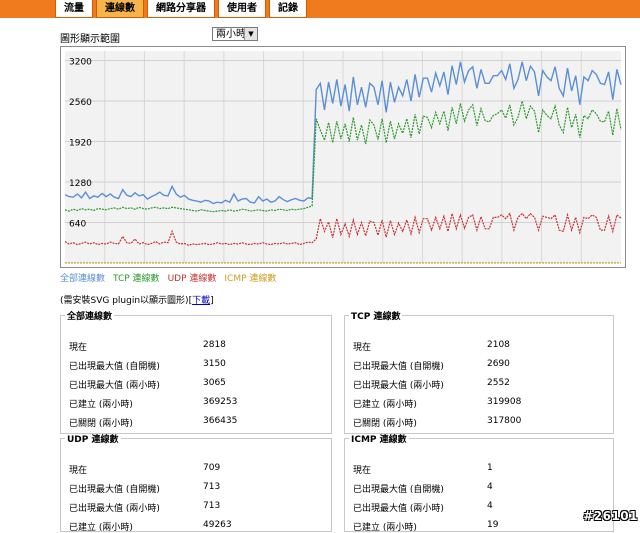 This screenshot has width=640, height=533. What do you see at coordinates (214, 383) in the screenshot?
I see `stats-all-value-2: 3065` at bounding box center [214, 383].